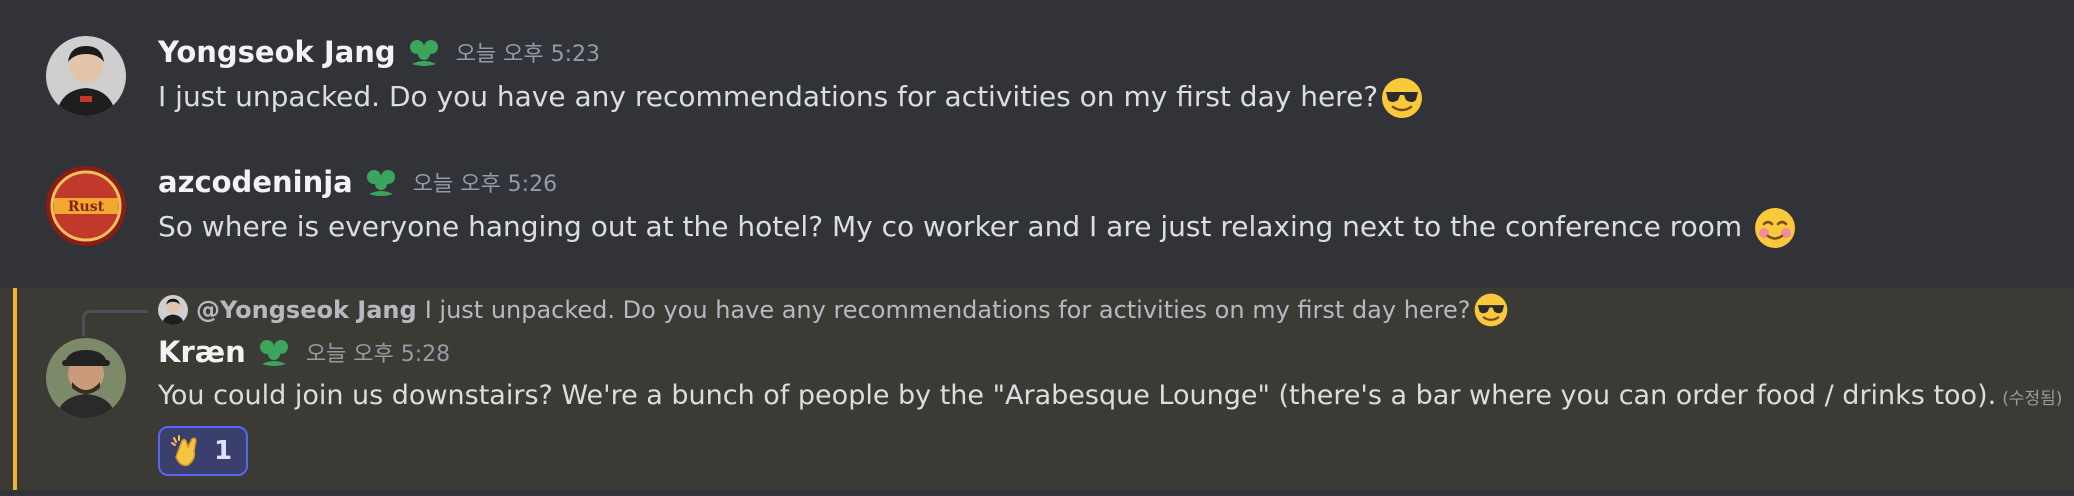 The height and width of the screenshot is (496, 2074). Describe the element at coordinates (173, 310) in the screenshot. I see `reply-avatar` at that location.